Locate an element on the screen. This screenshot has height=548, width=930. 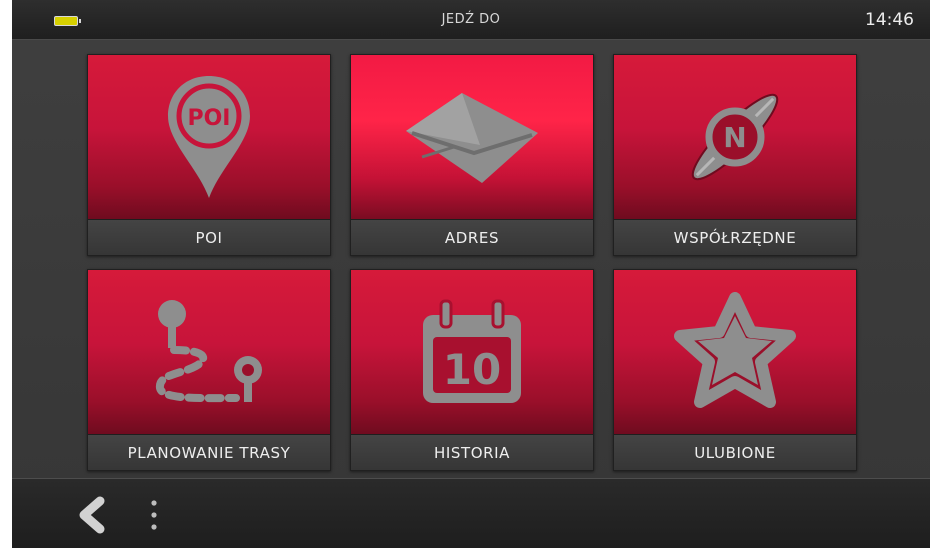
tile-favorites-art is located at coordinates (735, 352).